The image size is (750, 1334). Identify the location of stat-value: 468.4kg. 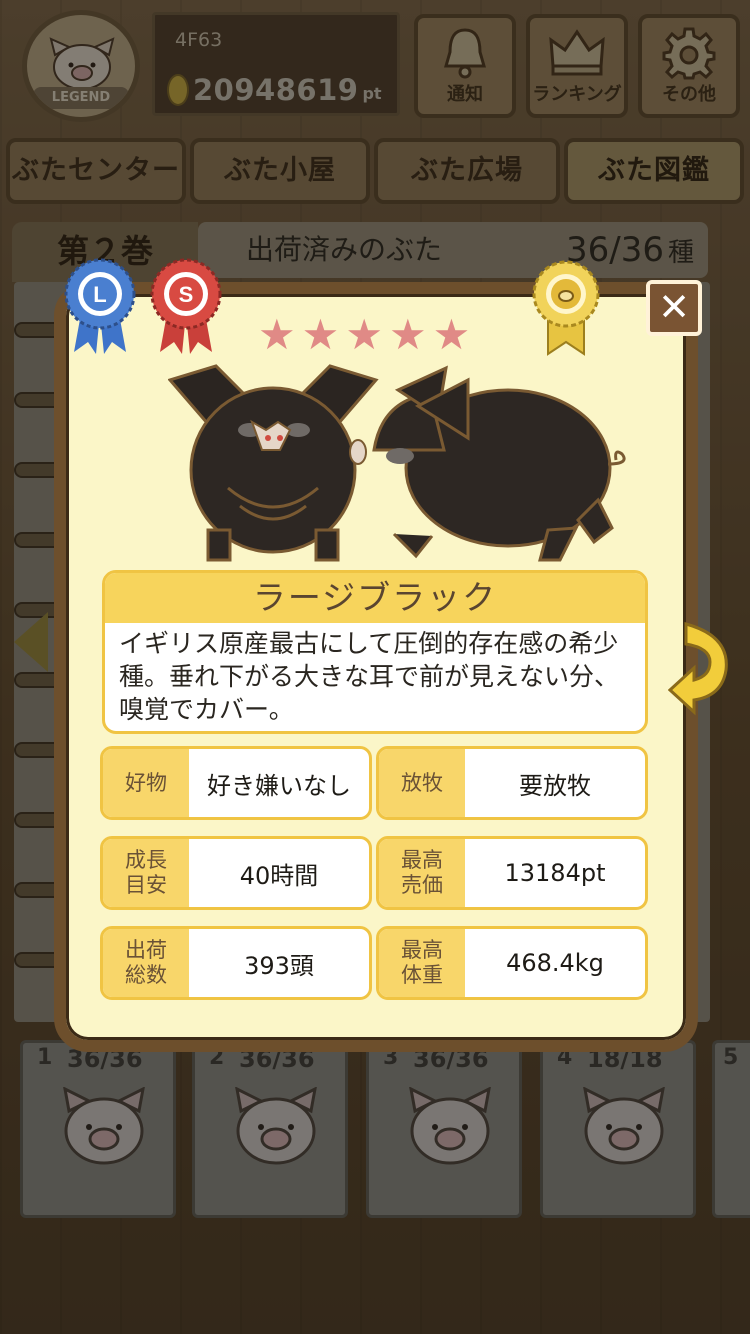
(555, 963).